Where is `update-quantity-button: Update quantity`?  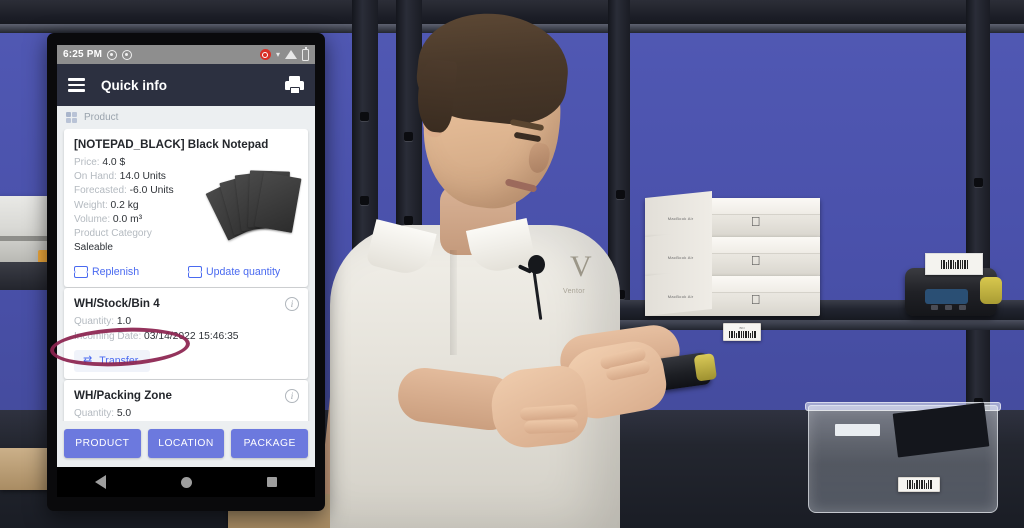 update-quantity-button: Update quantity is located at coordinates (243, 272).